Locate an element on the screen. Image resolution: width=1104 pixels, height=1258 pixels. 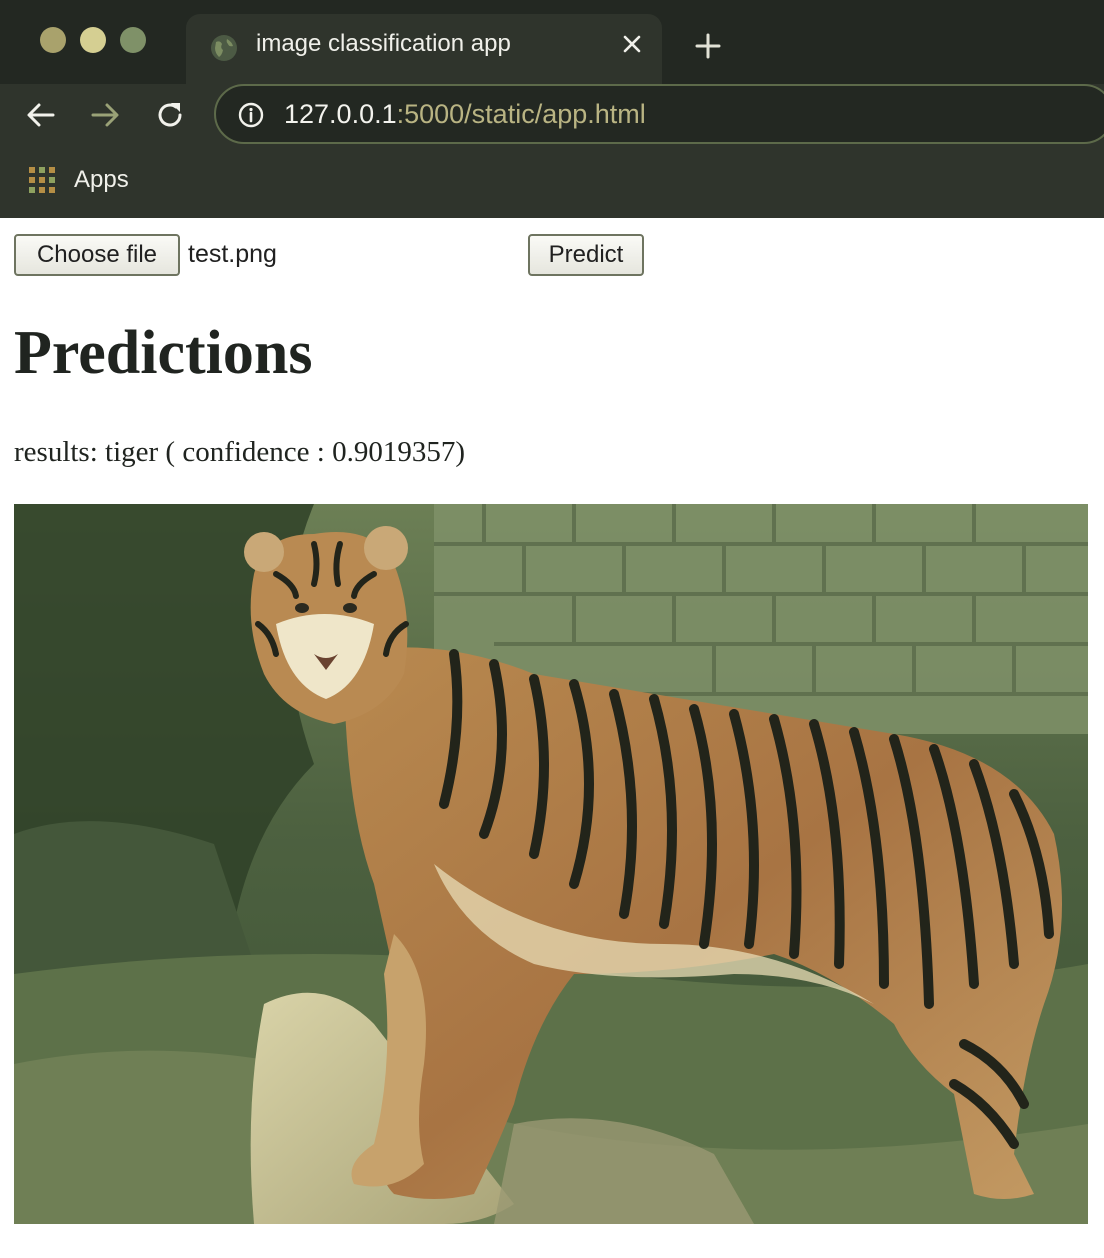
browser-tab: image classification app is located at coordinates (424, 49).